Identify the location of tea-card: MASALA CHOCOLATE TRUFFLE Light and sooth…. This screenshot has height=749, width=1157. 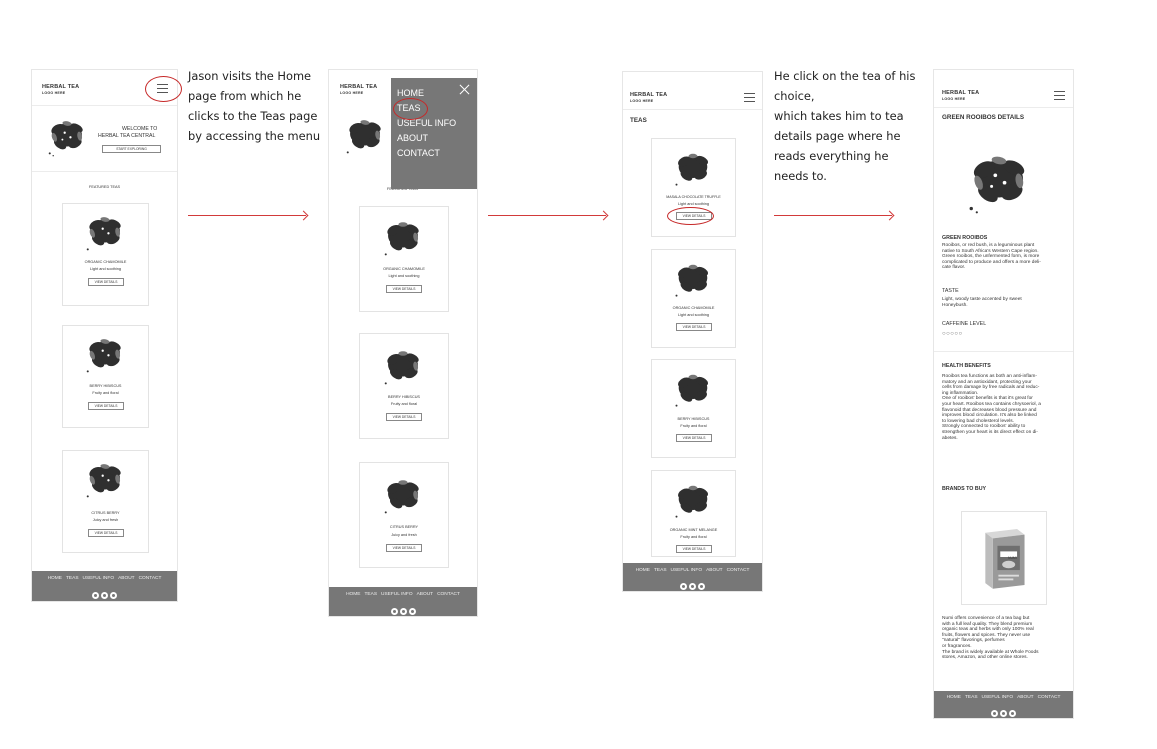
(693, 187).